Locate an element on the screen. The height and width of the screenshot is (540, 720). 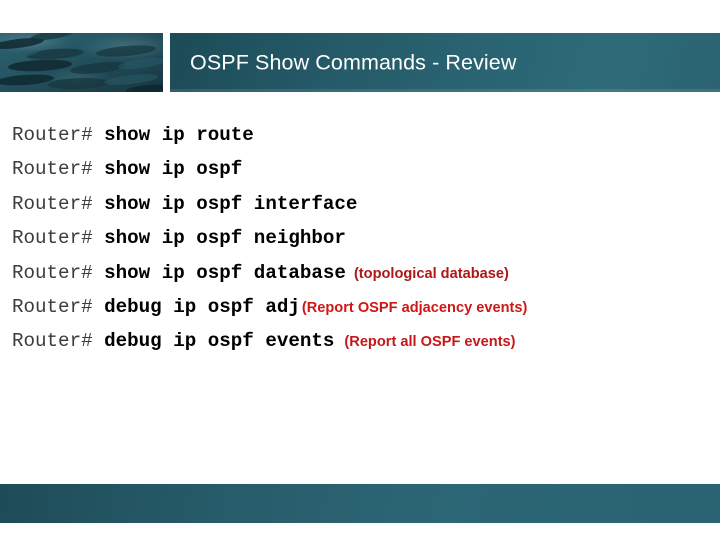
slide-title-bar: OSPF Show Commands - Review is located at coordinates (445, 62).